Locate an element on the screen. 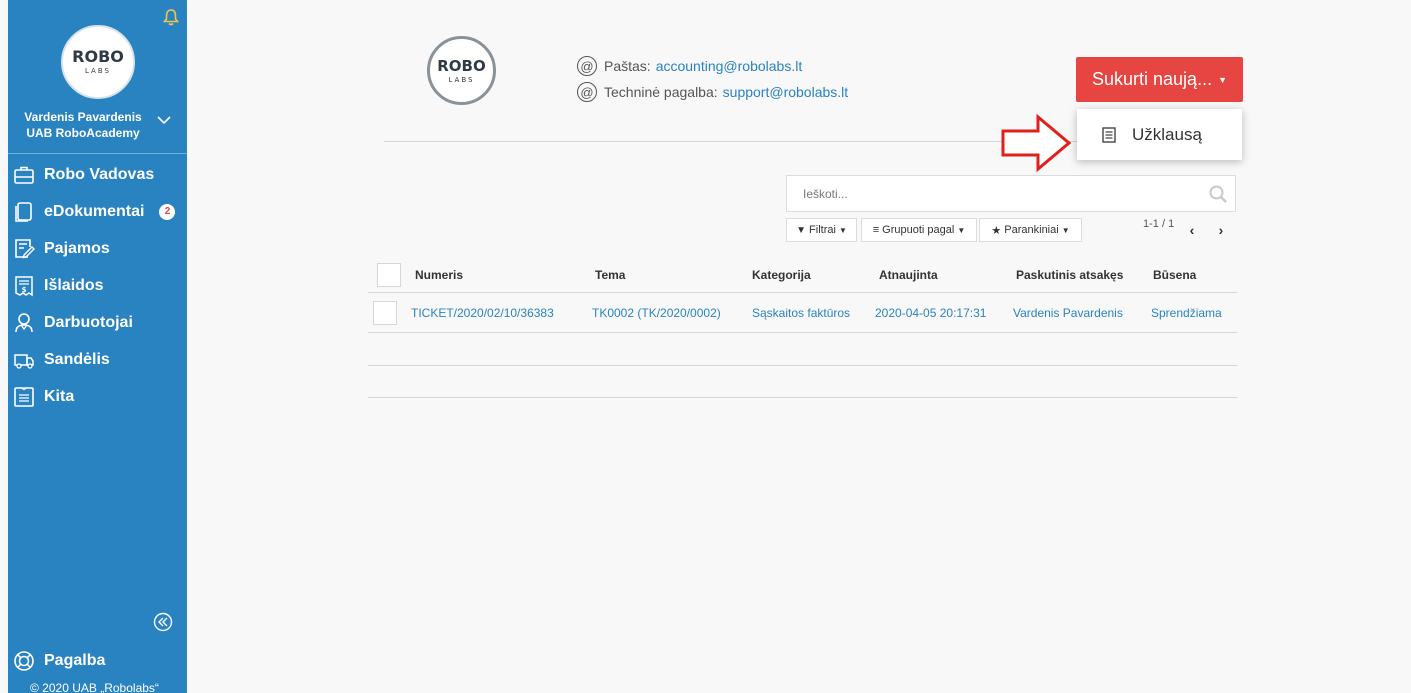  collapse-sidebar-icon is located at coordinates (163, 622).